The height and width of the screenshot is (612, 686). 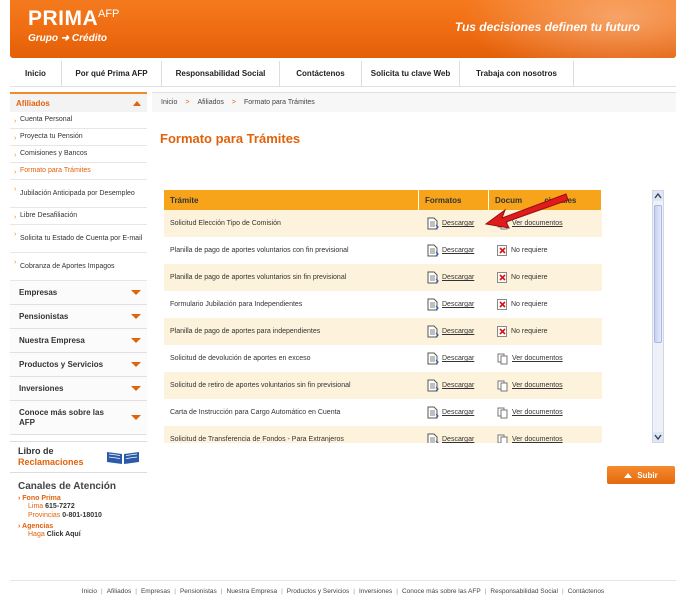 I want to click on scroll-down-icon, so click(x=658, y=437).